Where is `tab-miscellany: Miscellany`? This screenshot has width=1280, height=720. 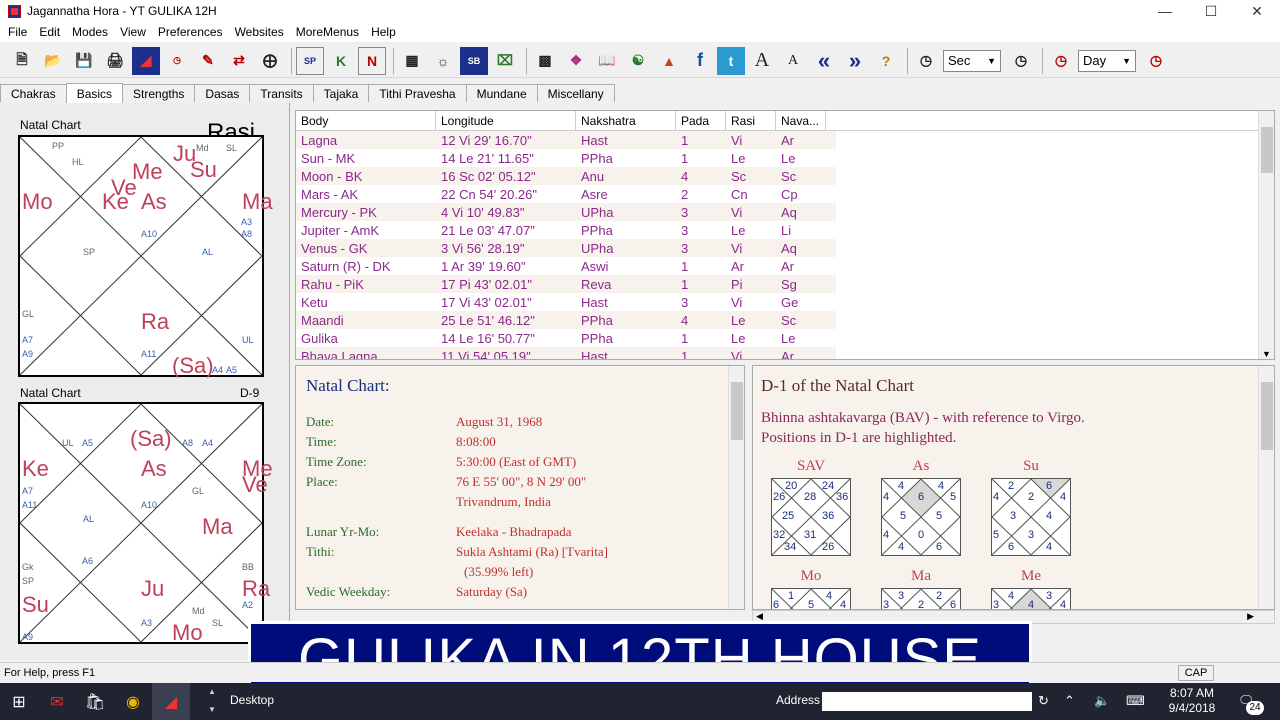 tab-miscellany: Miscellany is located at coordinates (575, 93).